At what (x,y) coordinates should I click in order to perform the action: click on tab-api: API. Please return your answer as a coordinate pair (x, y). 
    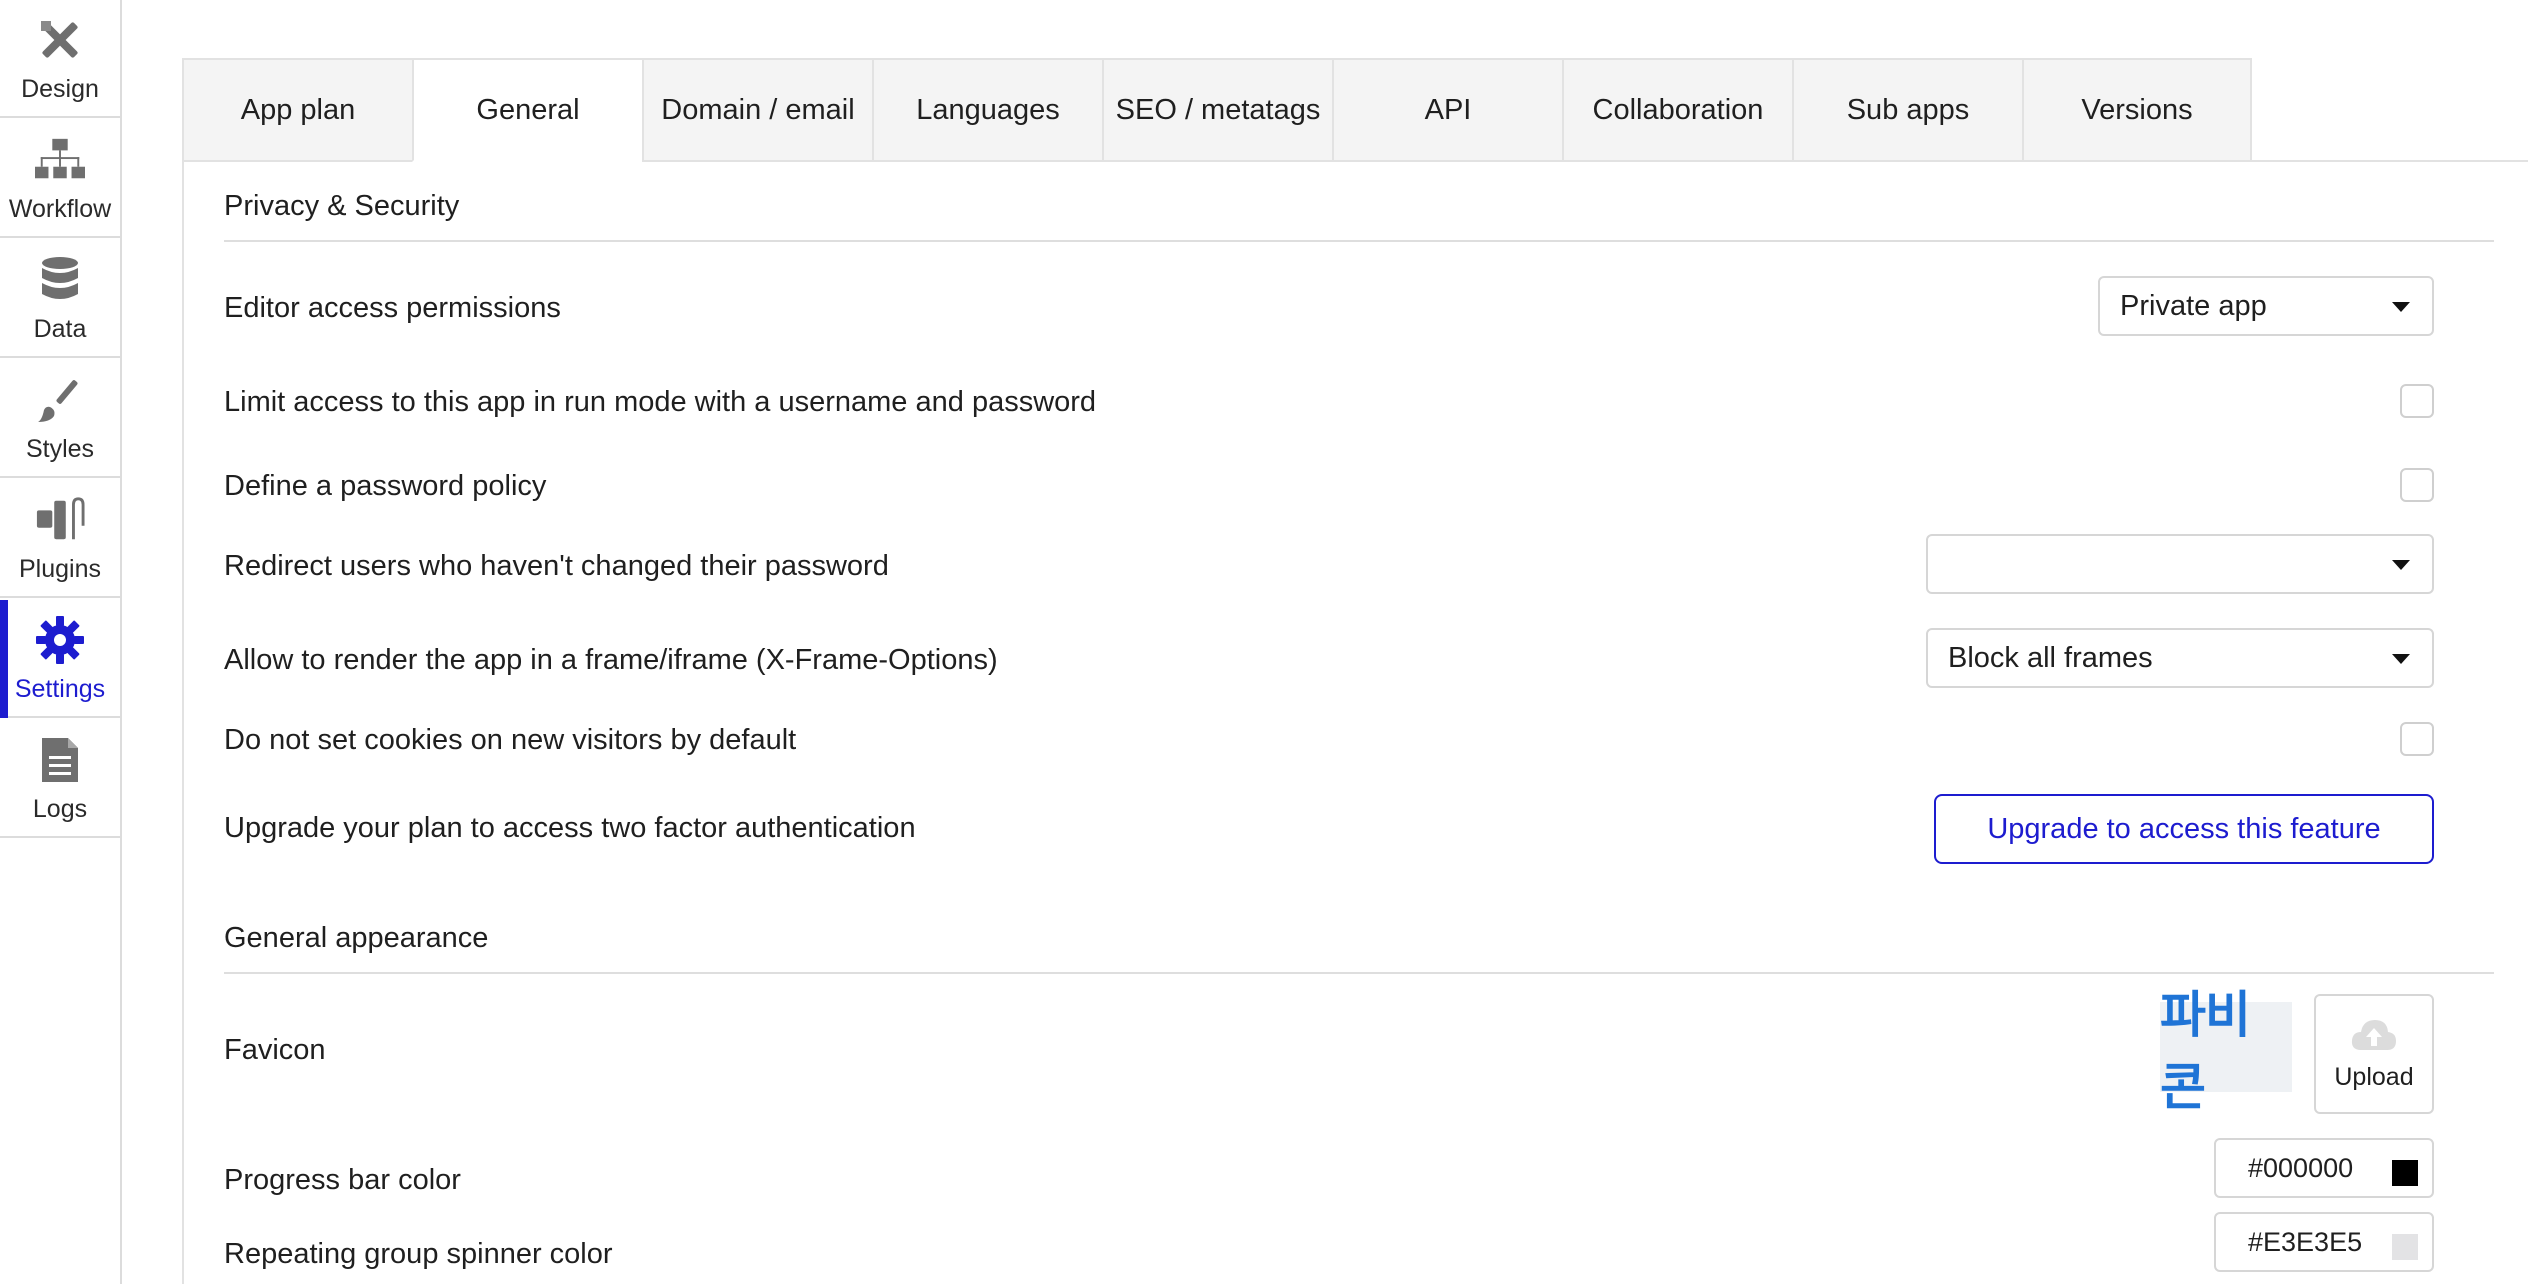
    Looking at the image, I should click on (1447, 110).